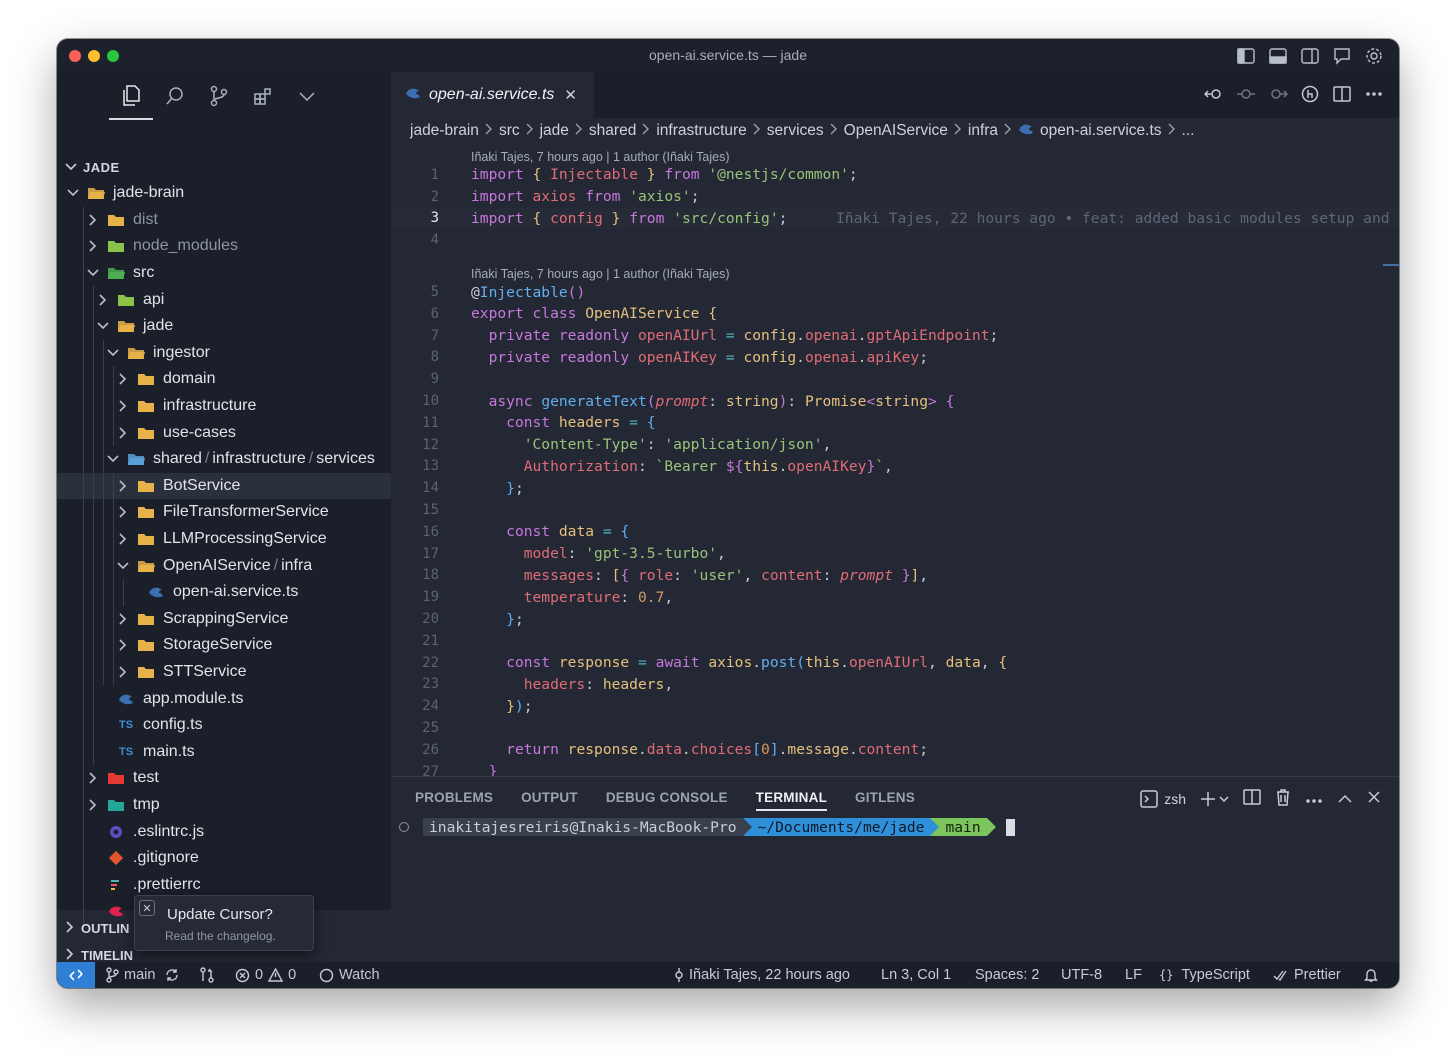 The height and width of the screenshot is (1063, 1456). What do you see at coordinates (224, 193) in the screenshot?
I see `tree-item: jade-brain` at bounding box center [224, 193].